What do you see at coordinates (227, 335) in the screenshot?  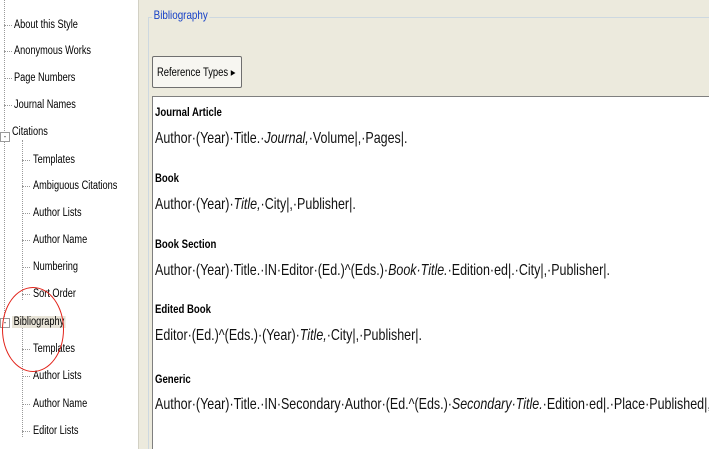 I see `template-text: Editor·(Ed.)^(Eds.)·(Year)·` at bounding box center [227, 335].